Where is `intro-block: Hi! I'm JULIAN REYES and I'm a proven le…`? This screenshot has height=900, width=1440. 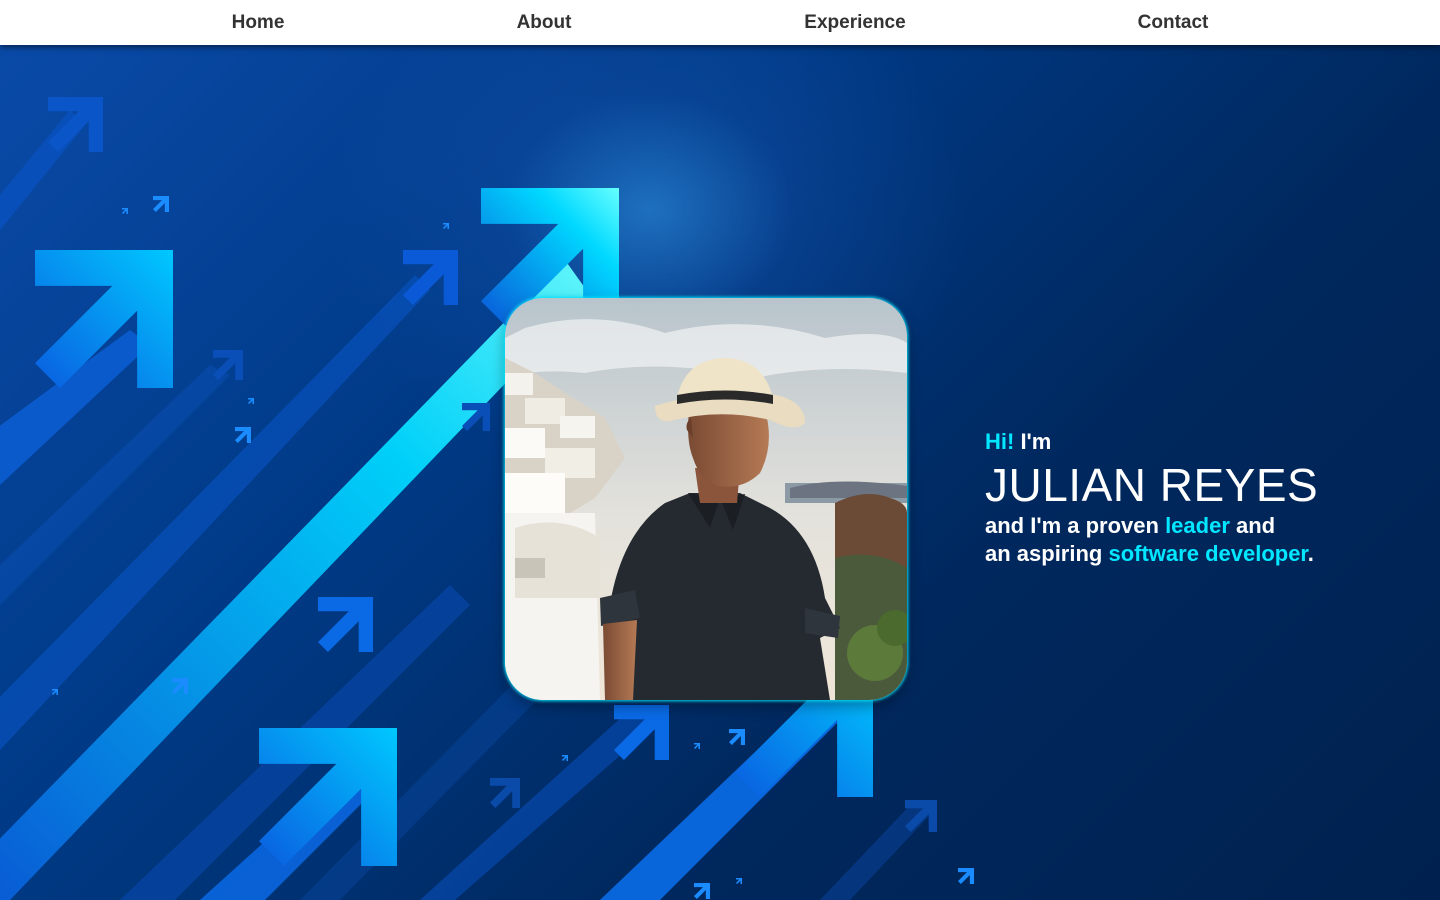
intro-block: Hi! I'm JULIAN REYES and I'm a proven le… is located at coordinates (1151, 498).